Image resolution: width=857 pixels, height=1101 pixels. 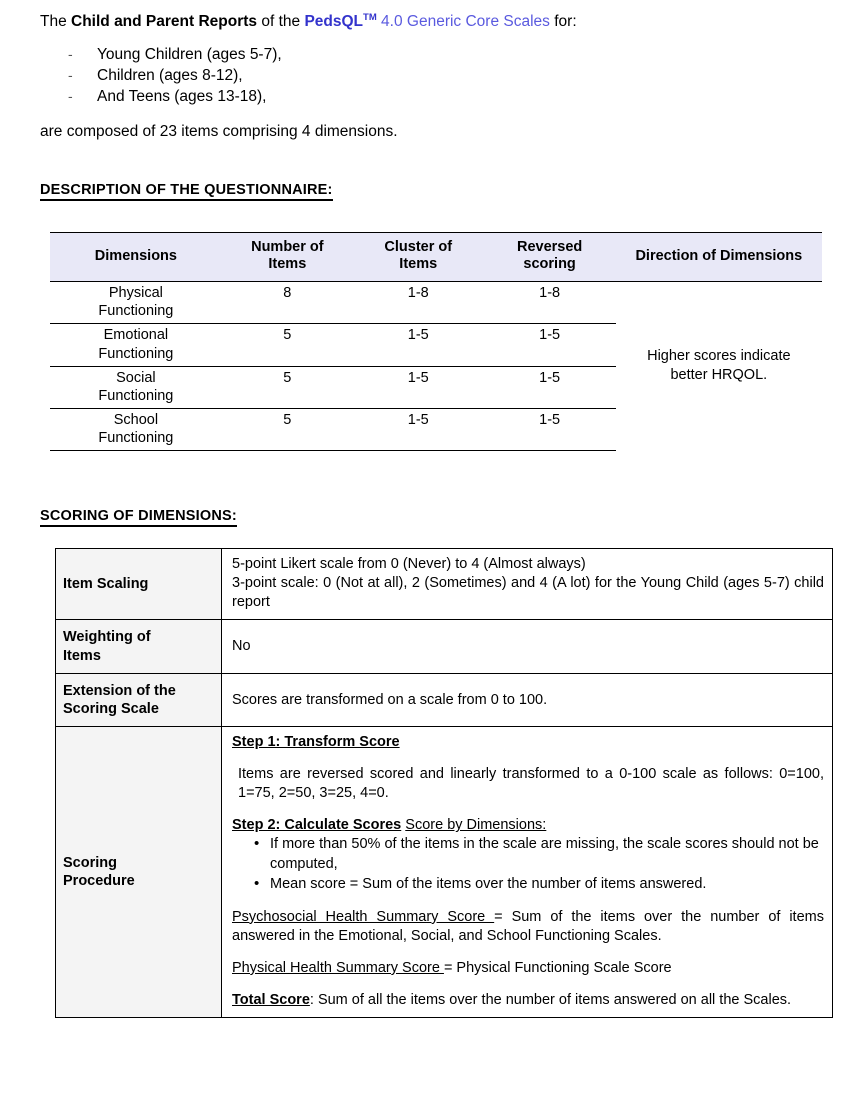 What do you see at coordinates (170, 75) in the screenshot?
I see `age-group-label: Children (ages 8-12),` at bounding box center [170, 75].